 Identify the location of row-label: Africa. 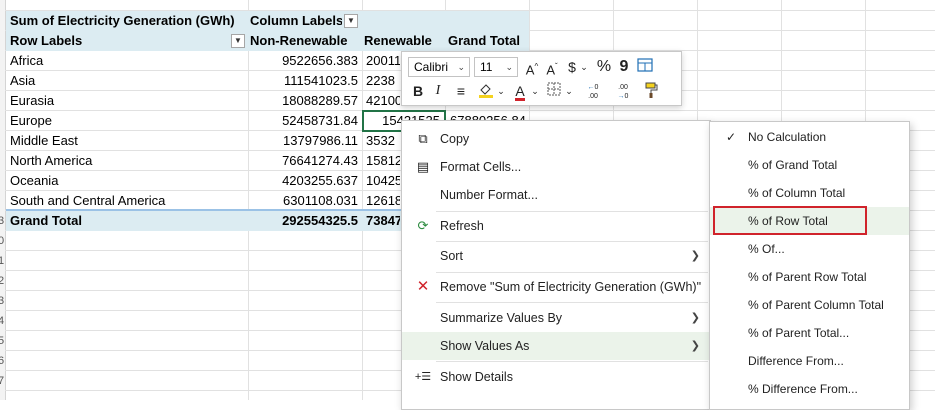
(128, 61).